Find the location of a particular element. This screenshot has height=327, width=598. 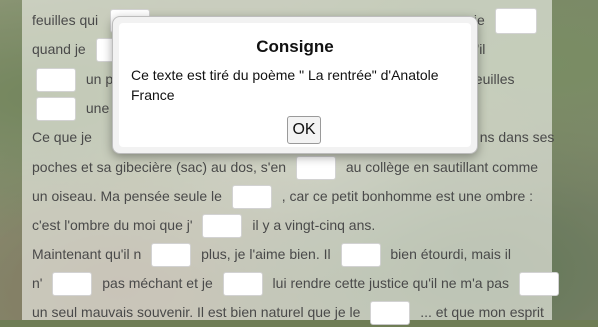

ok-button: OK is located at coordinates (304, 130).